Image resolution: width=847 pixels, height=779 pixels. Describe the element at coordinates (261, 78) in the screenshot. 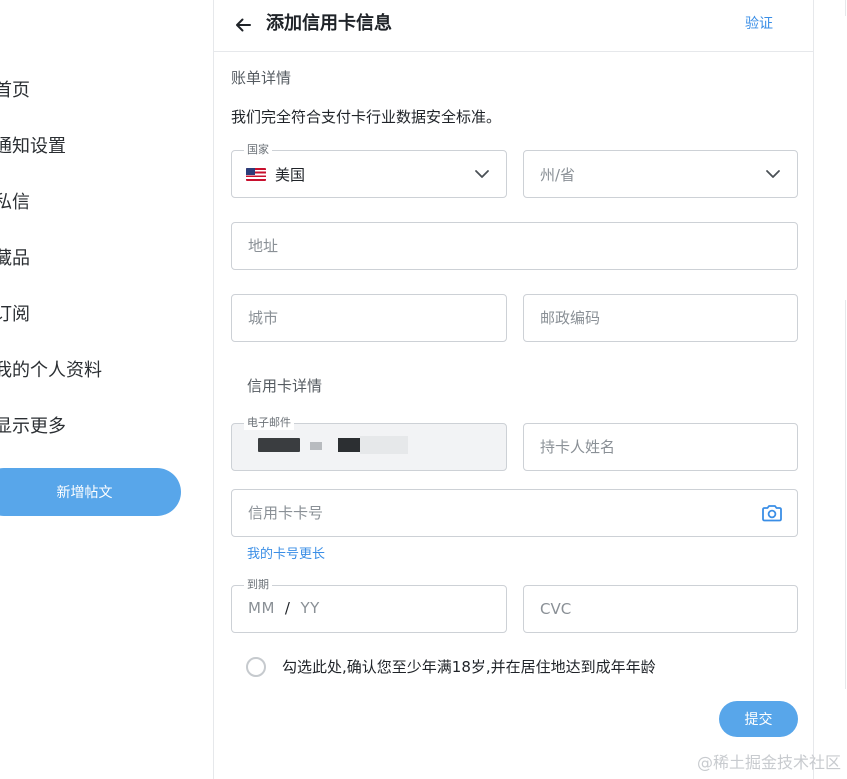

I see `billing-section-title: 账单详情` at that location.